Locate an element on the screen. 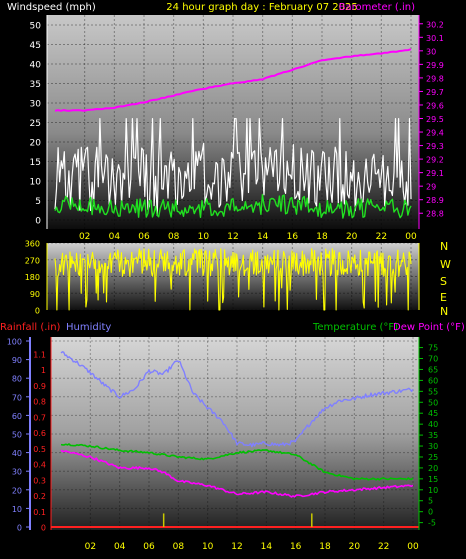  rain-y-tick-label: 0.8 is located at coordinates (39, 402).